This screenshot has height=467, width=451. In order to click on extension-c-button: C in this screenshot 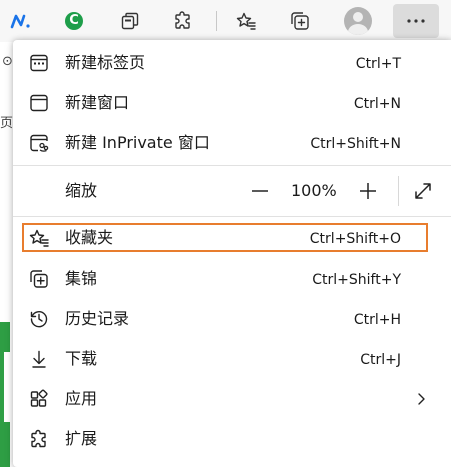, I will do `click(74, 21)`.